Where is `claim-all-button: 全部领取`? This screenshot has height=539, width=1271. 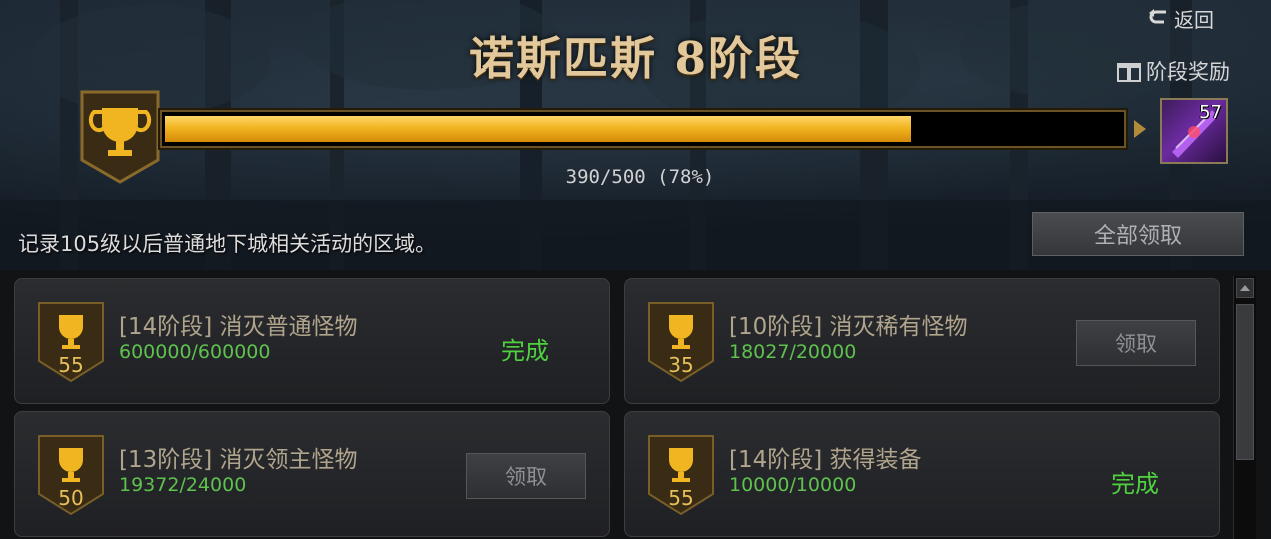 claim-all-button: 全部领取 is located at coordinates (1138, 234).